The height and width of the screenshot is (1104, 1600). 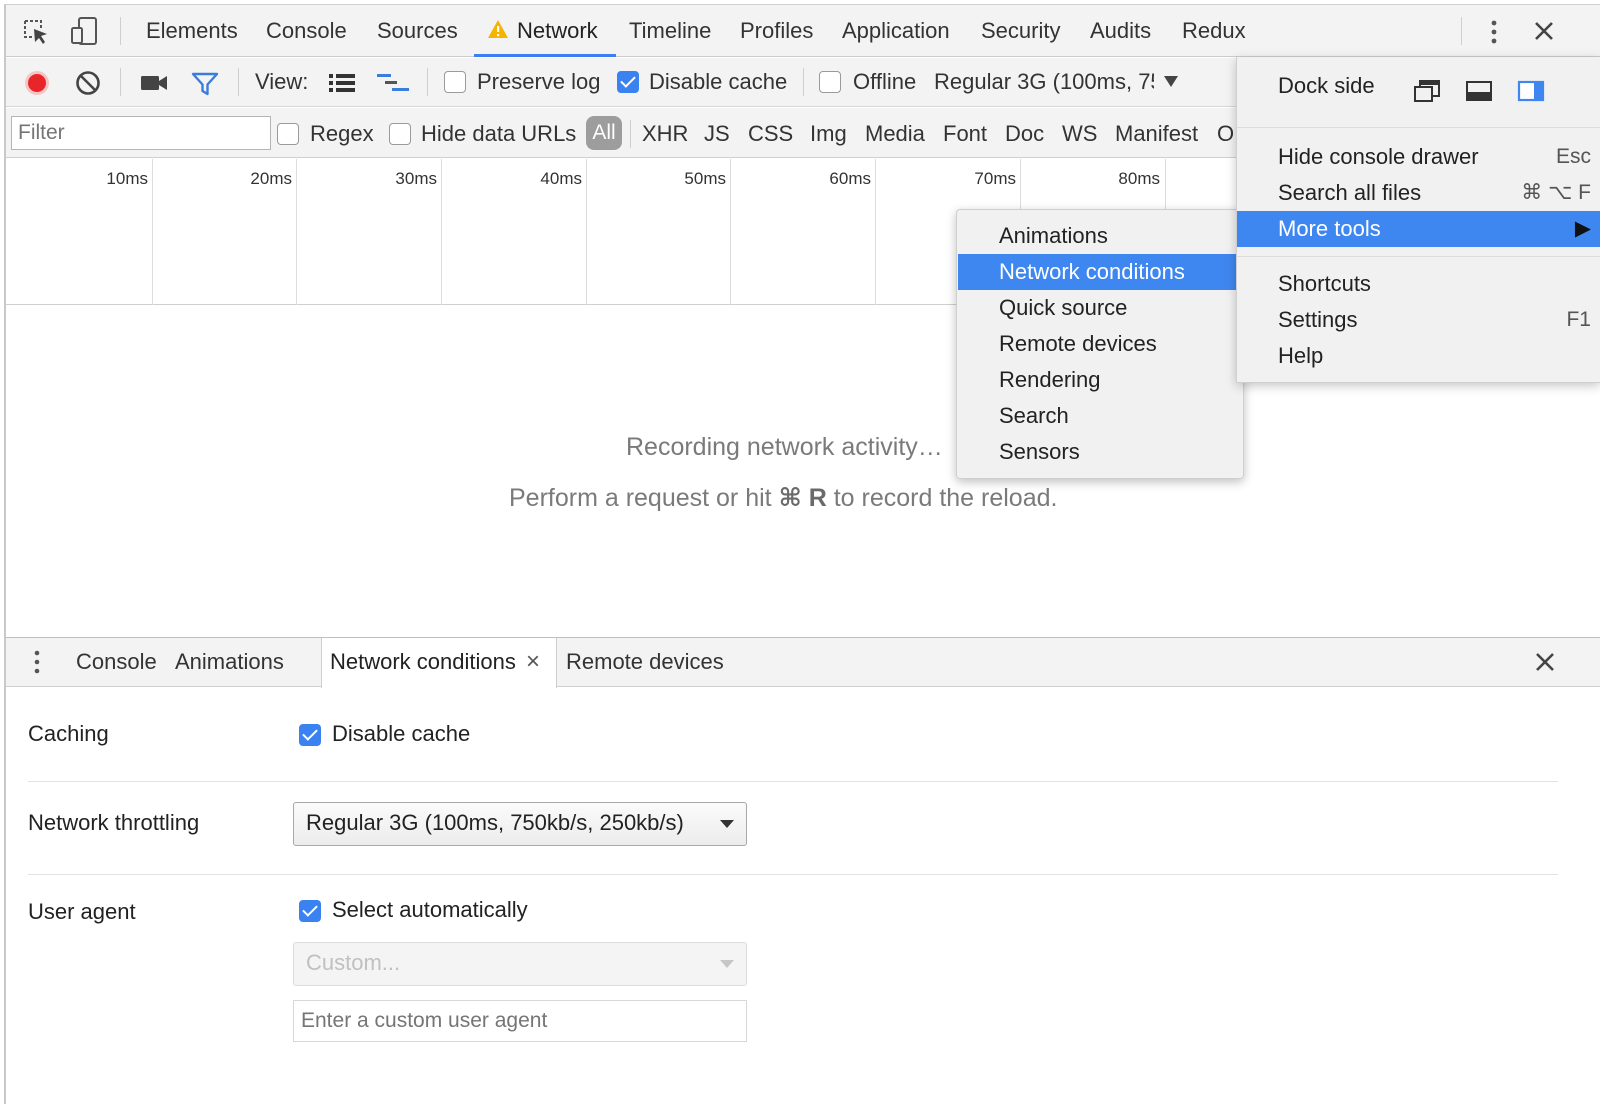 I want to click on hide-data-urls-label: Hide data URLs, so click(x=499, y=133).